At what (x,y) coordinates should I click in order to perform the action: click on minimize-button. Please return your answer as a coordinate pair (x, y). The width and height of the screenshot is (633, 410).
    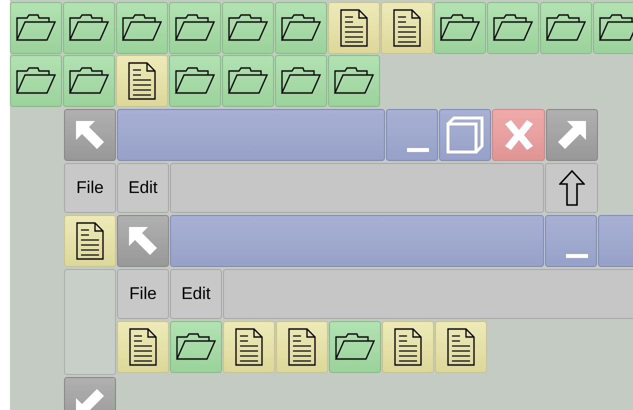
    Looking at the image, I should click on (412, 135).